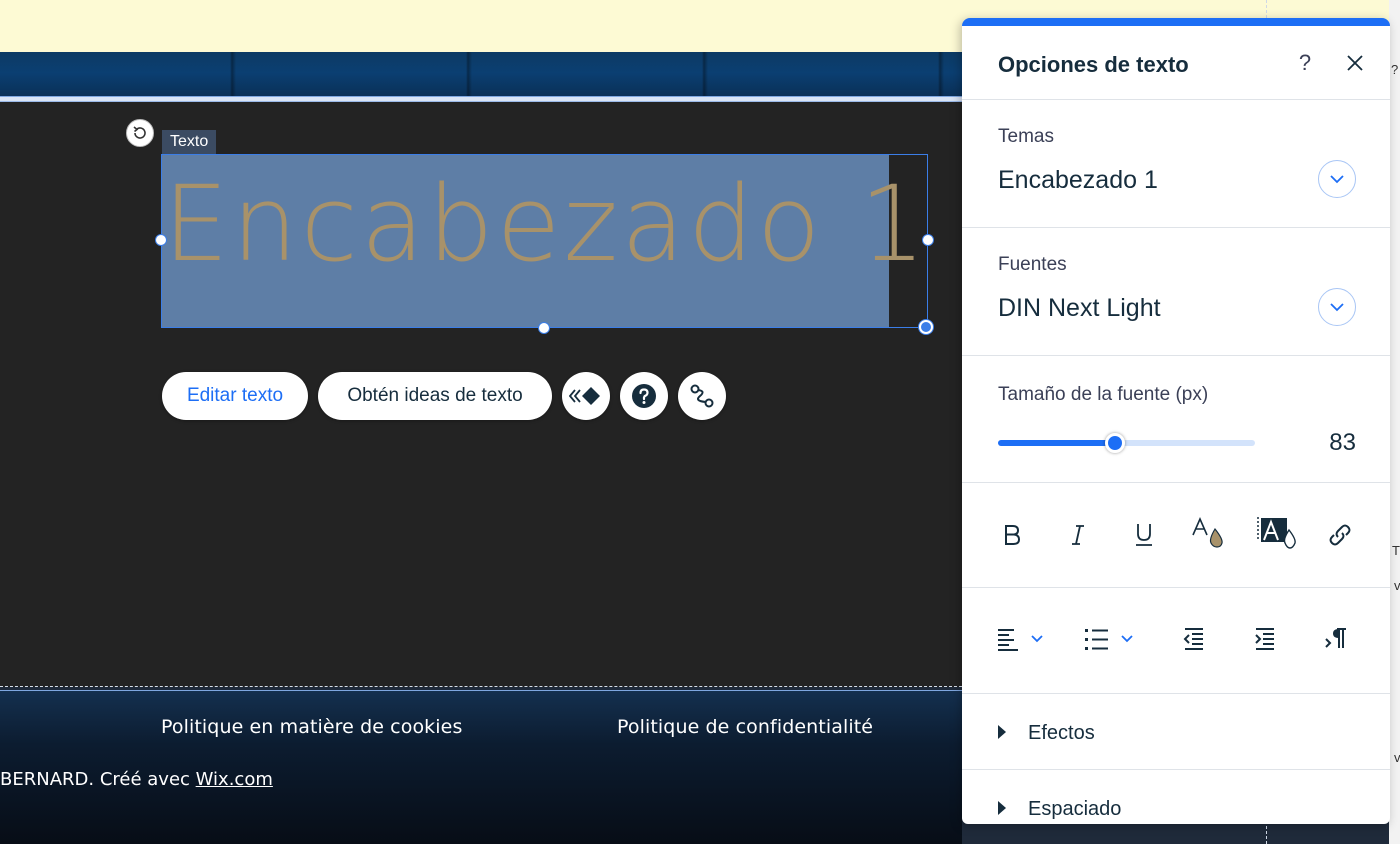 The height and width of the screenshot is (844, 1400). Describe the element at coordinates (1342, 443) in the screenshot. I see `font-size-value: 83` at that location.